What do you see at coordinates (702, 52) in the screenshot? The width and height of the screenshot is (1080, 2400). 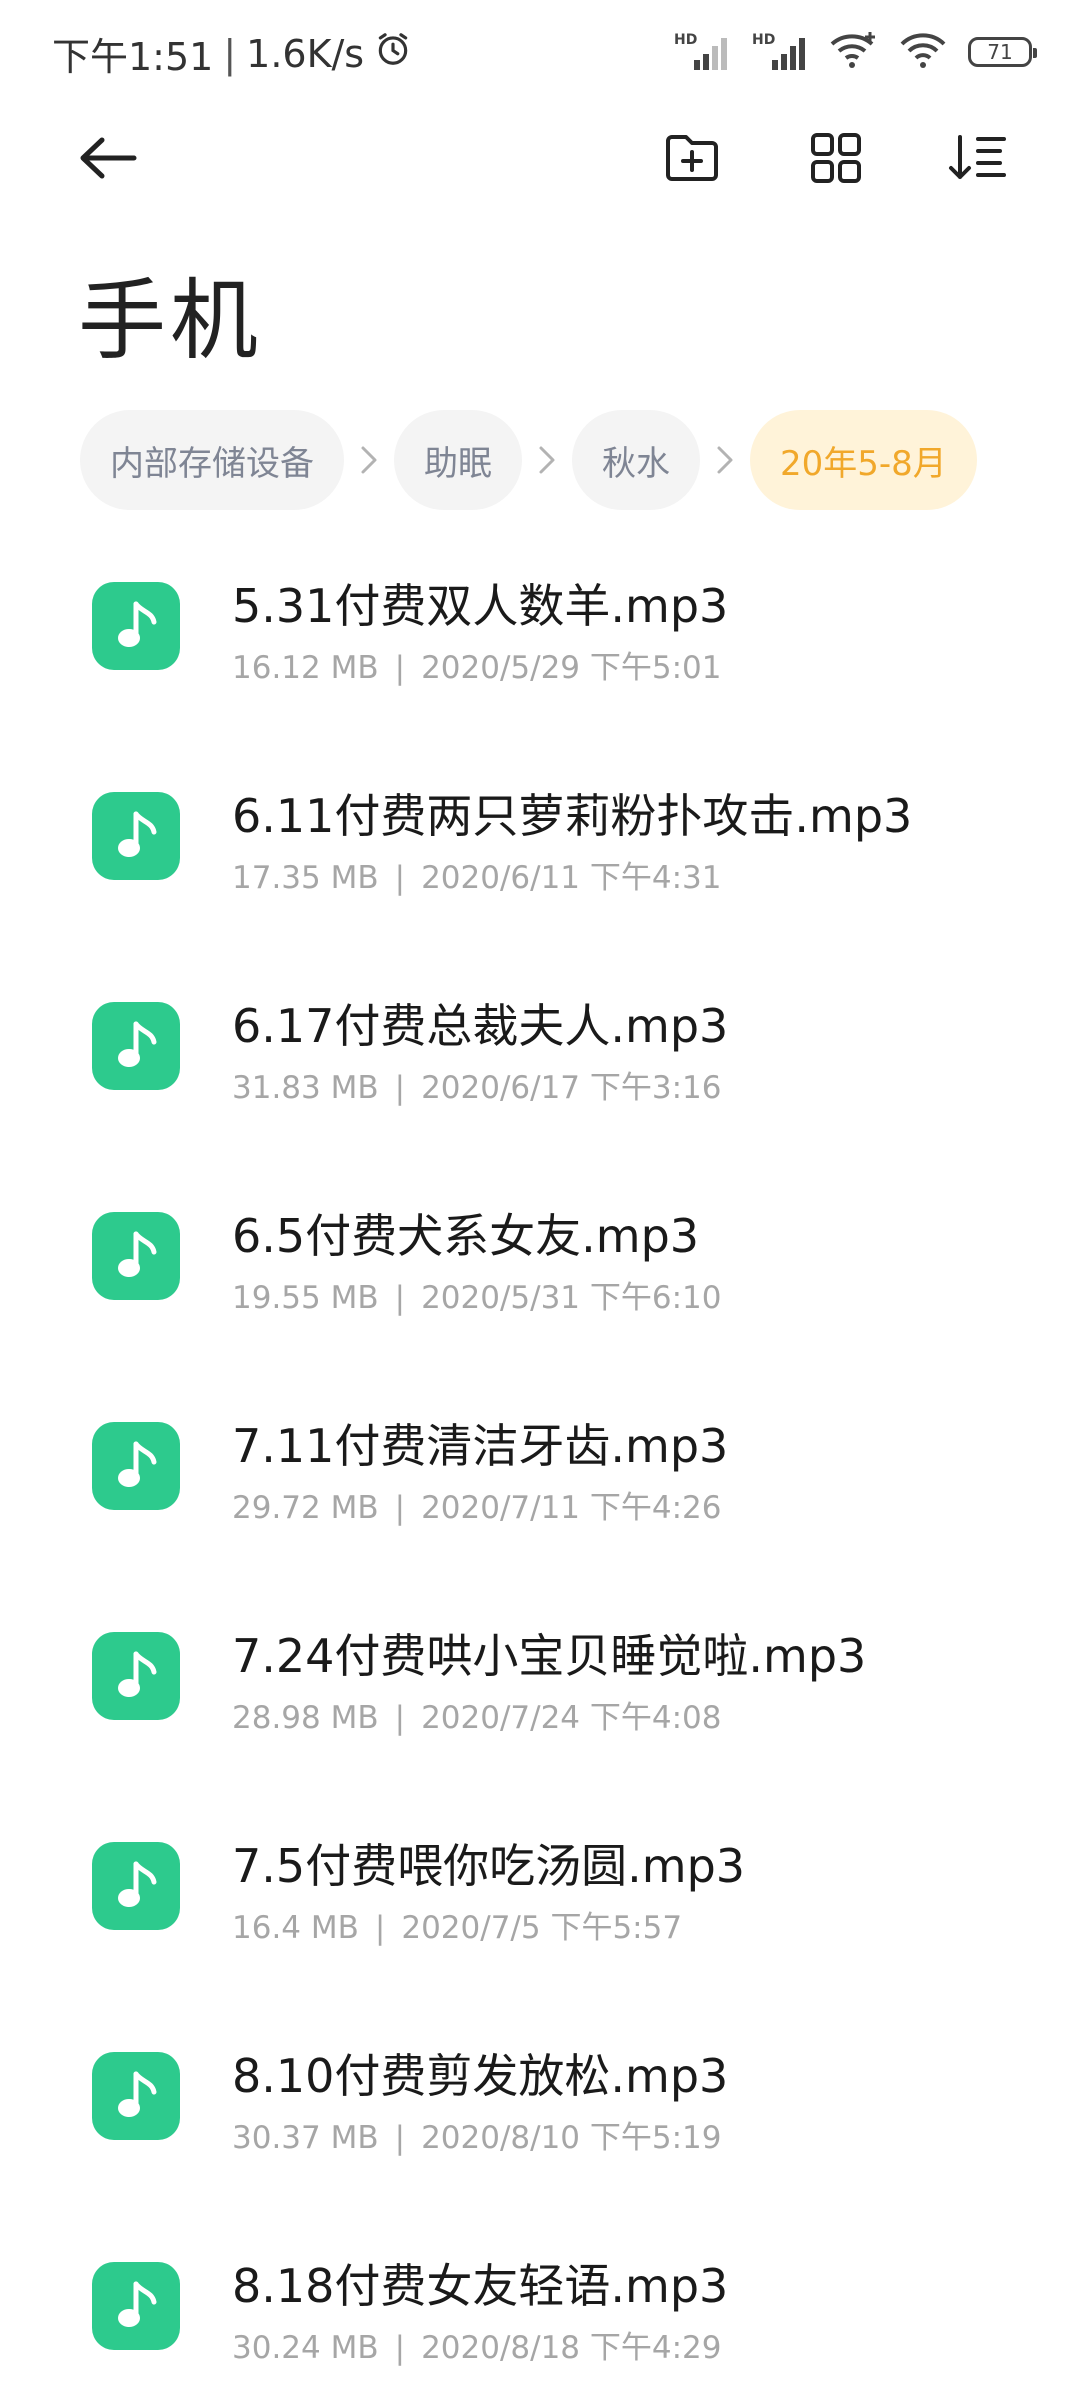 I see `cellular-signal-1-icon: HD` at bounding box center [702, 52].